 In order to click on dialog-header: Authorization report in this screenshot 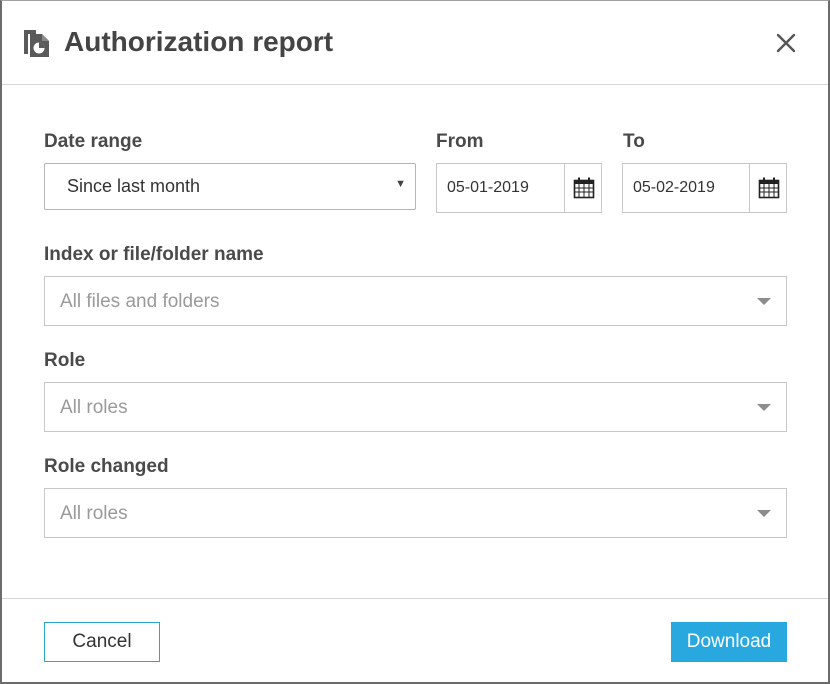, I will do `click(415, 43)`.